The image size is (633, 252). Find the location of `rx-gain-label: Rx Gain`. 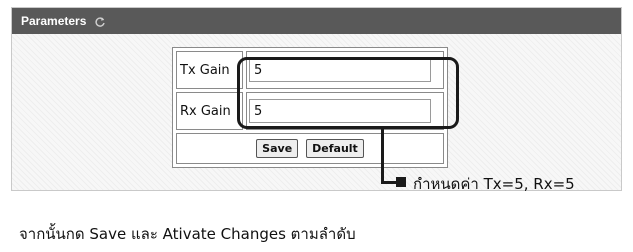

rx-gain-label: Rx Gain is located at coordinates (209, 111).